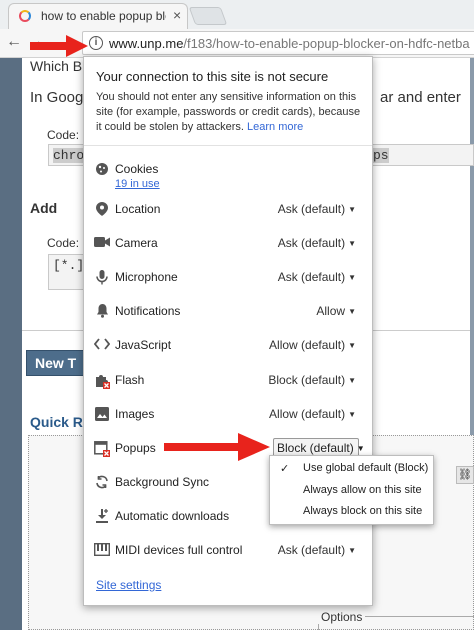 The height and width of the screenshot is (630, 474). Describe the element at coordinates (58, 97) in the screenshot. I see `page-text-line: In Googl` at that location.